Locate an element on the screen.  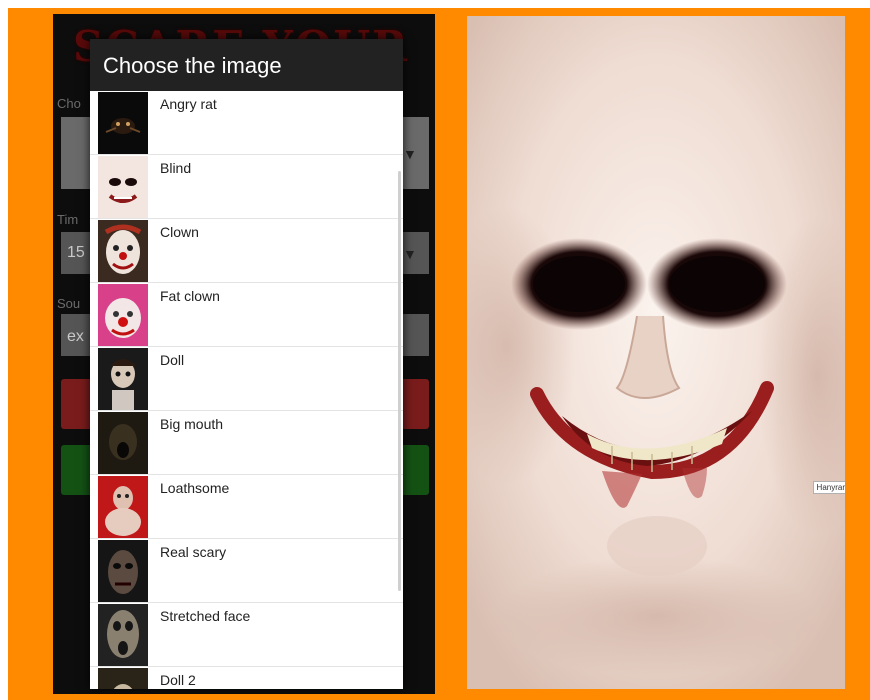
sound-value: ex is located at coordinates (75, 336).